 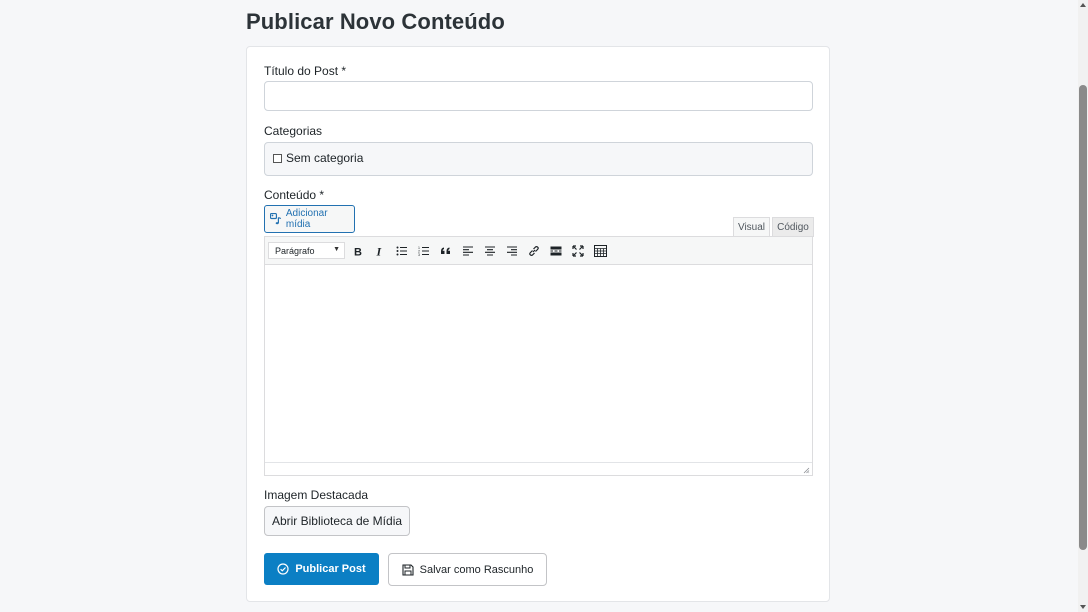 I want to click on page-title: Publicar Novo Conteúdo, so click(x=375, y=21).